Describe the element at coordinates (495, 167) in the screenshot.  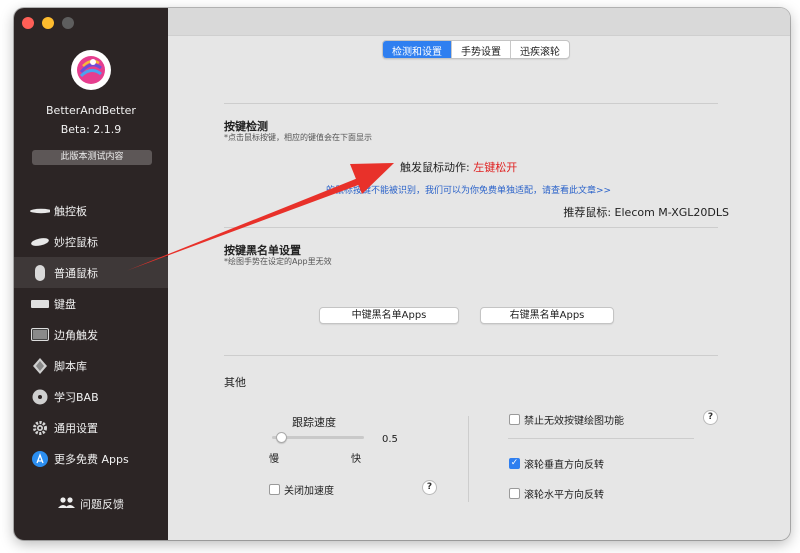
I see `mouse-action-value: 左键松开` at that location.